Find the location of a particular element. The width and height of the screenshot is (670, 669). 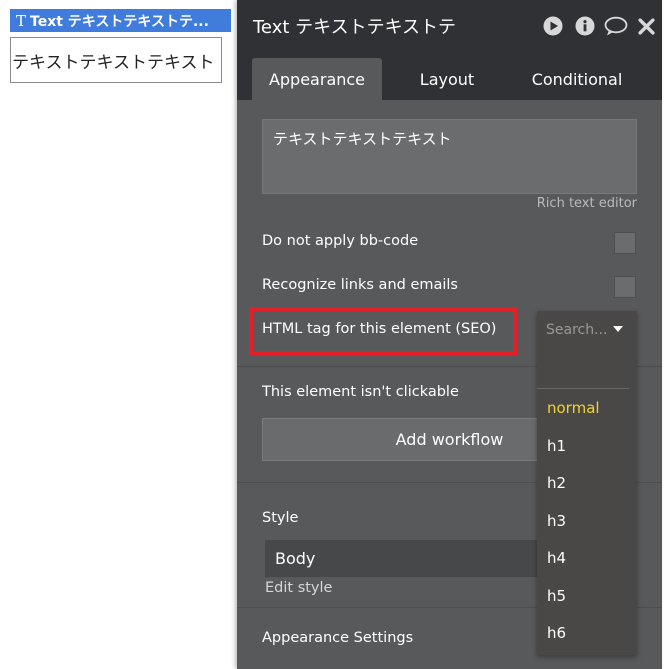

tab-appearance: Appearance is located at coordinates (317, 79).